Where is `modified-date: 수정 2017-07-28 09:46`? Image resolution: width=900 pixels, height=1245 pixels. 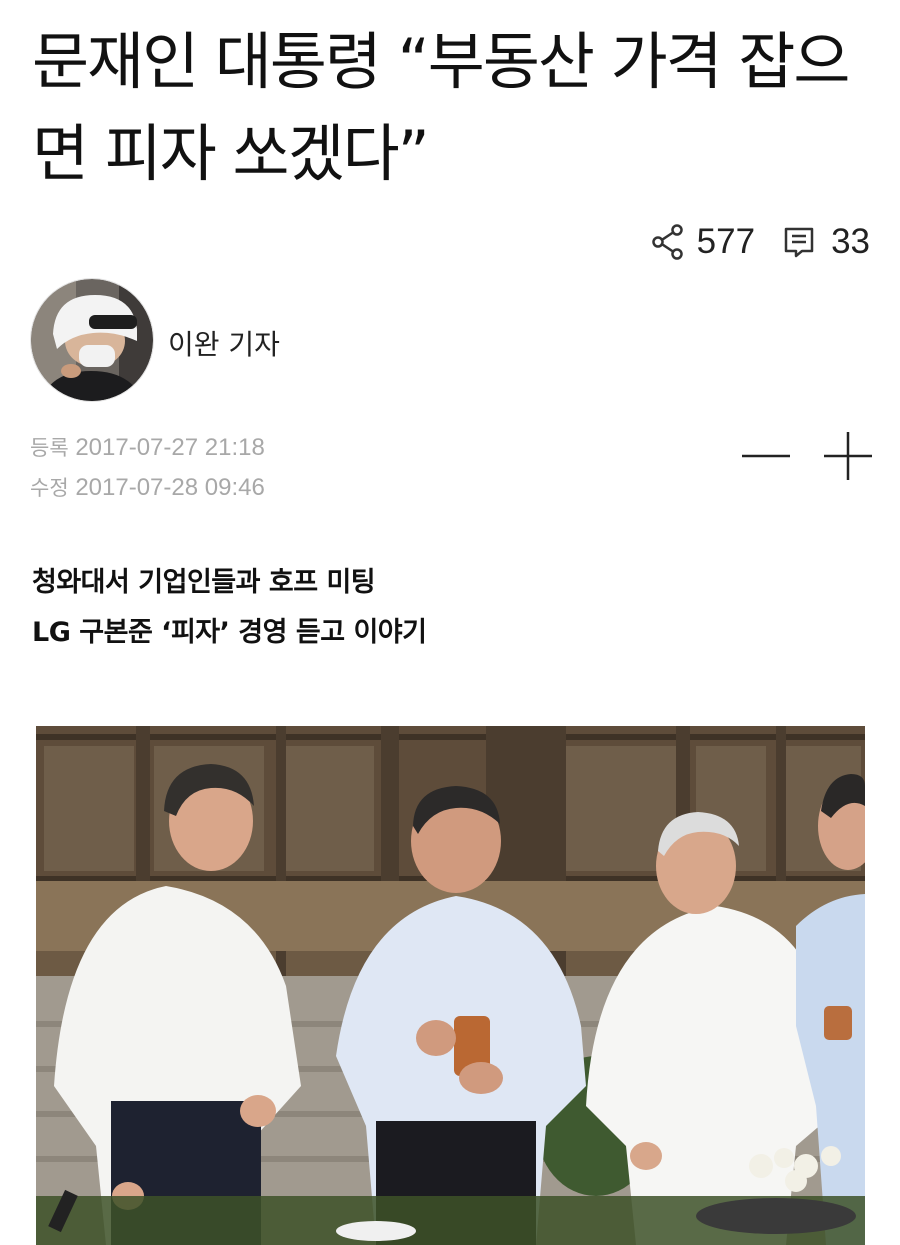
modified-date: 수정 2017-07-28 09:46 is located at coordinates (147, 488).